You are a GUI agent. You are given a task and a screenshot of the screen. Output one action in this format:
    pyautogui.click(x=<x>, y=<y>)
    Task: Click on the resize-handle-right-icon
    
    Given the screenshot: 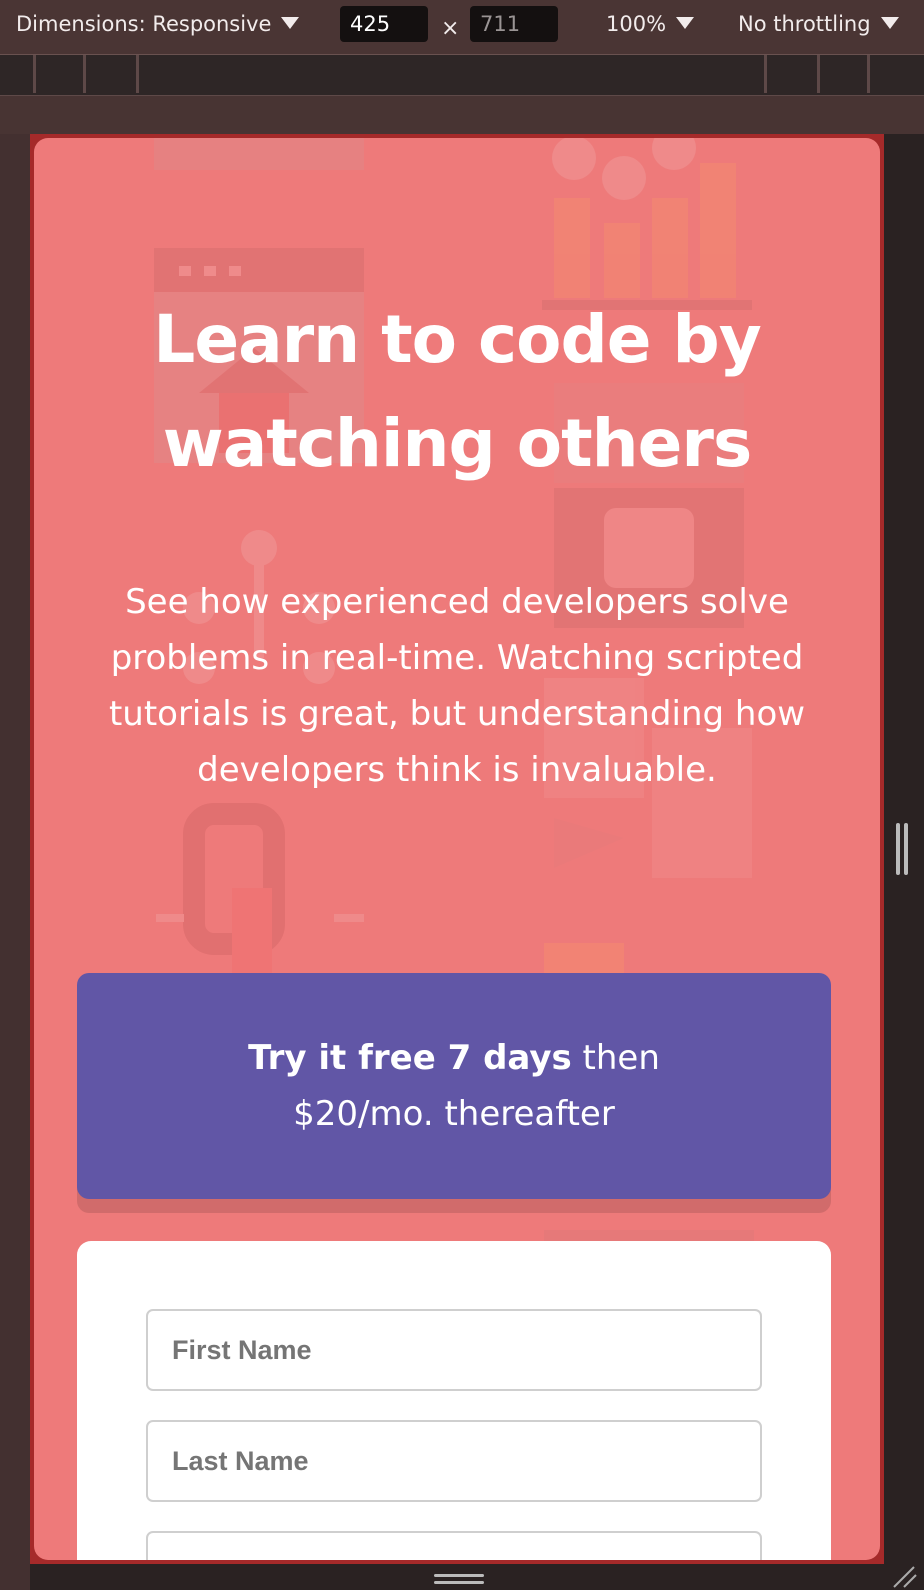 What is the action you would take?
    pyautogui.click(x=902, y=849)
    